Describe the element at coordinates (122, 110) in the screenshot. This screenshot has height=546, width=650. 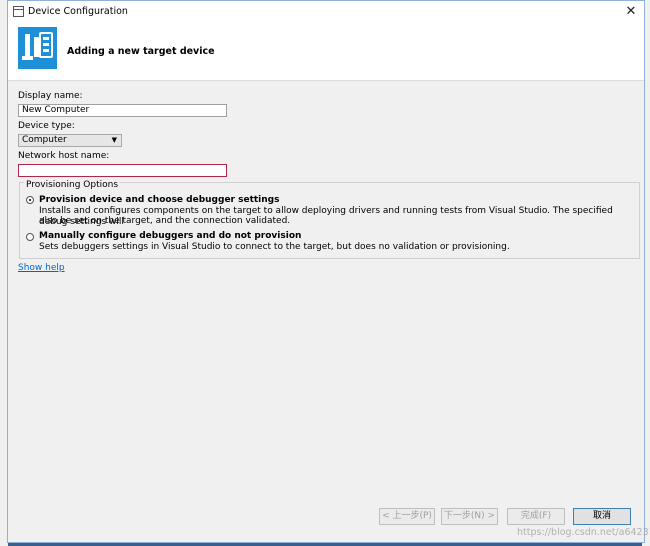
I see `display-name-field: New Computer` at that location.